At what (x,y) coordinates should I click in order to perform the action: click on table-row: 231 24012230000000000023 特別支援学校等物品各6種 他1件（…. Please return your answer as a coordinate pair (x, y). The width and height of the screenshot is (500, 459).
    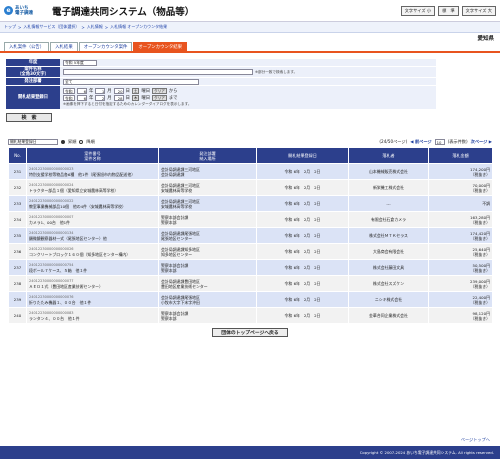
    Looking at the image, I should click on (250, 171).